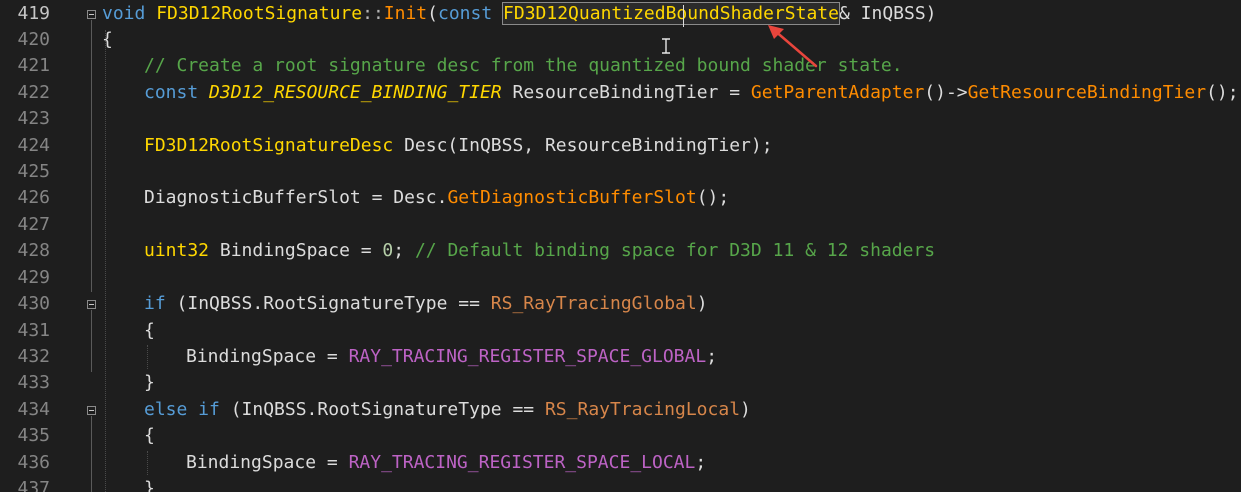  I want to click on line-number: 425, so click(33, 171).